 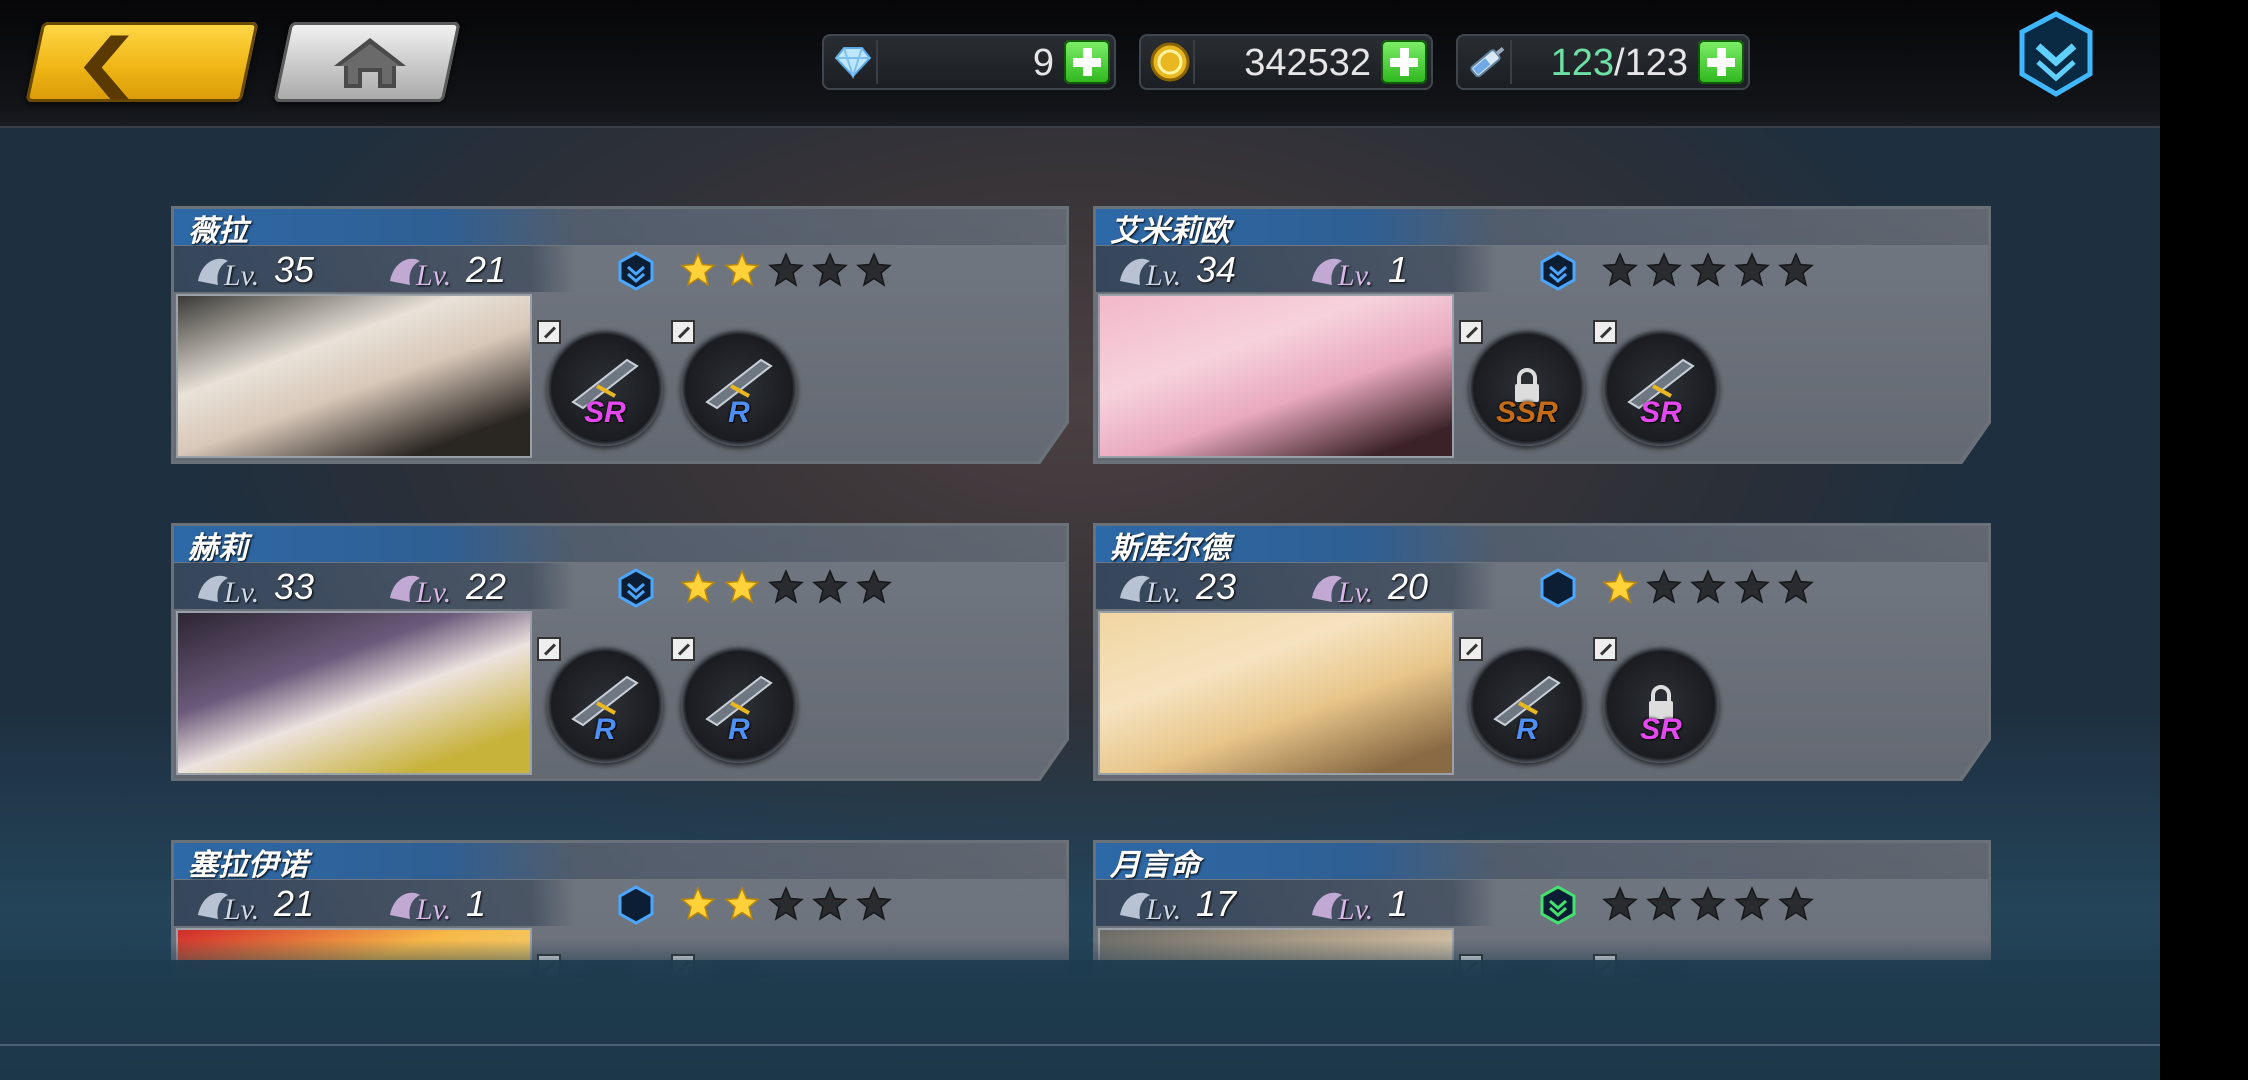 I want to click on chevron-down-menu-icon, so click(x=2056, y=54).